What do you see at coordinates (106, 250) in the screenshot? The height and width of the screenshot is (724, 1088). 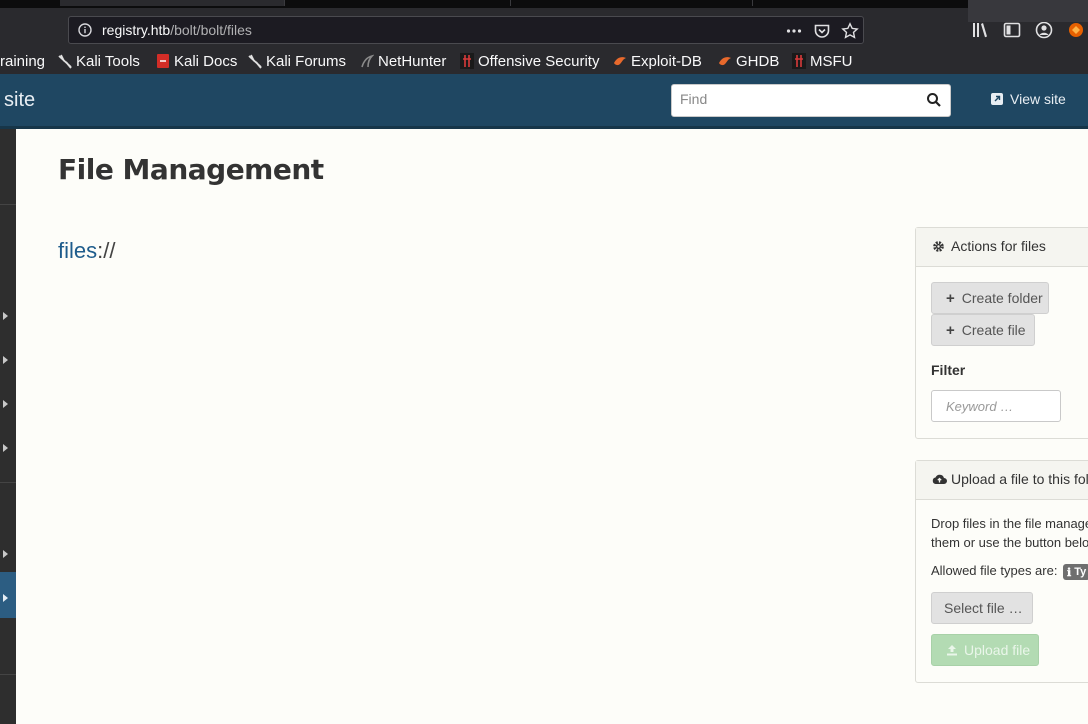 I see `breadcrumb-suffix: ://` at bounding box center [106, 250].